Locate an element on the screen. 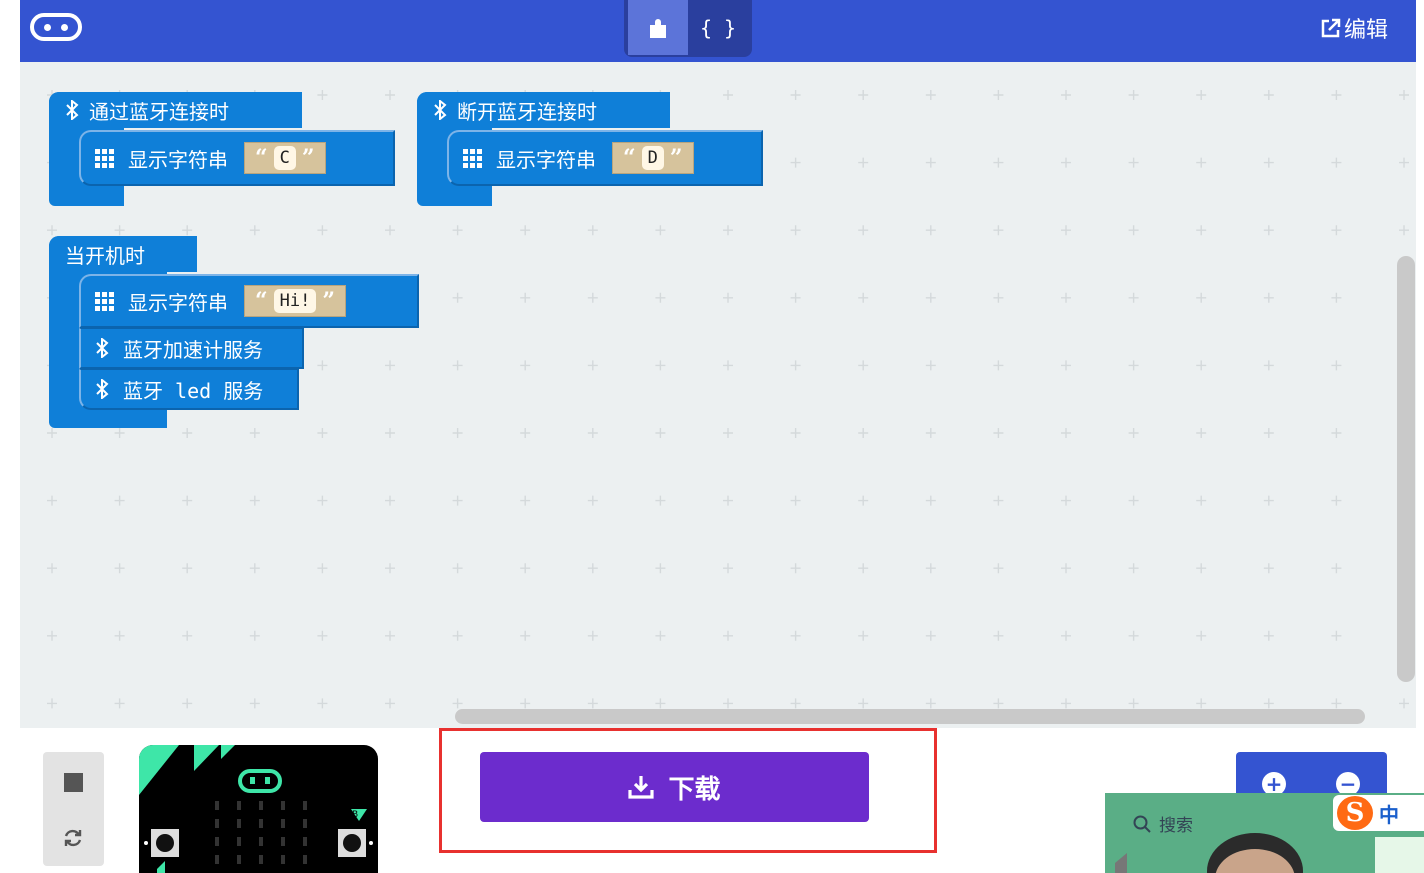 The width and height of the screenshot is (1424, 873). show-string-block: 显示字符串 “ C ” is located at coordinates (237, 158).